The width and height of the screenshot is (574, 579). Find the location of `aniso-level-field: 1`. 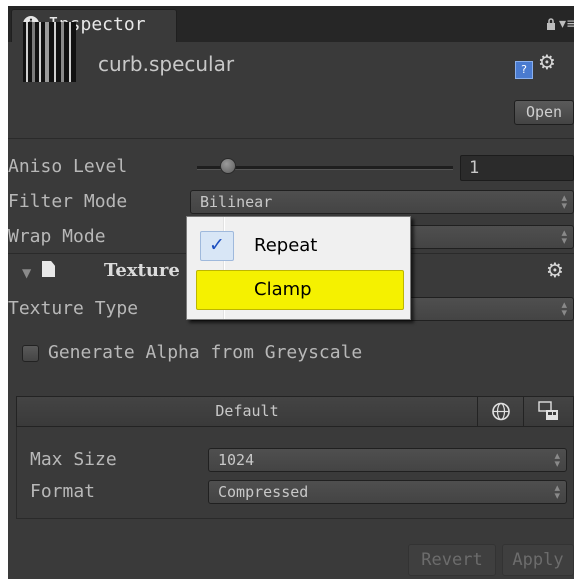

aniso-level-field: 1 is located at coordinates (517, 168).